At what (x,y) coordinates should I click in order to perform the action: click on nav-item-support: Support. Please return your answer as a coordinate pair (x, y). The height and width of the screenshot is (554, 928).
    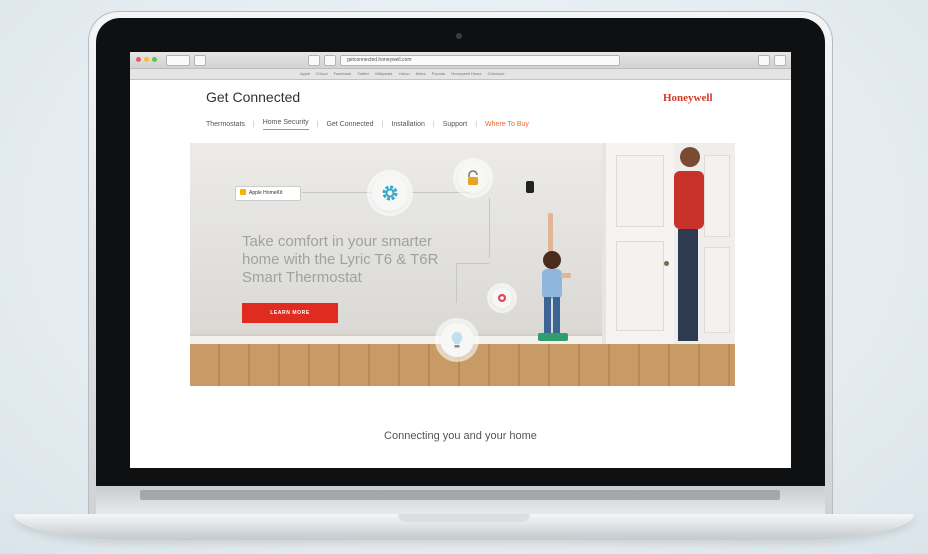
    Looking at the image, I should click on (455, 124).